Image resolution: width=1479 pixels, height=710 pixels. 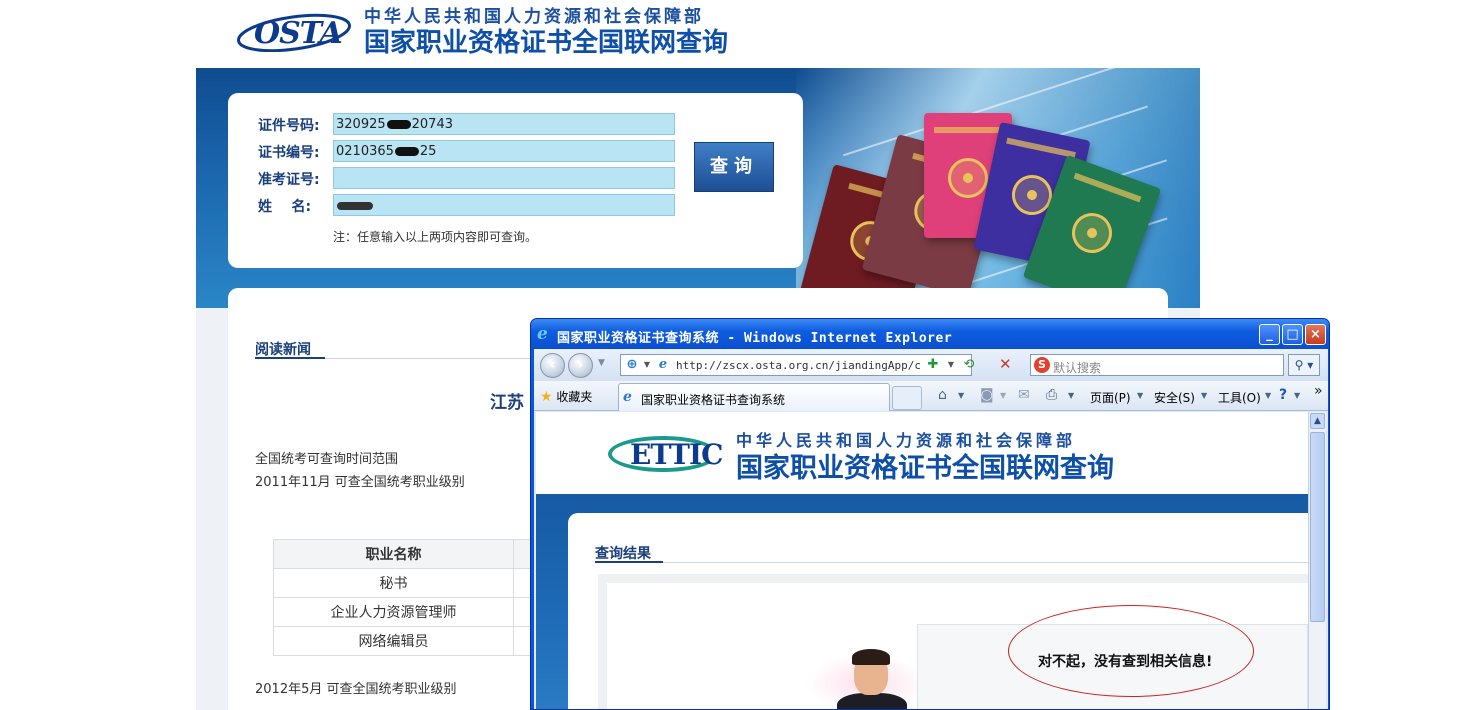 What do you see at coordinates (755, 338) in the screenshot?
I see `window-title: 国家职业资格证书查询系统 - Windows Internet Explorer` at bounding box center [755, 338].